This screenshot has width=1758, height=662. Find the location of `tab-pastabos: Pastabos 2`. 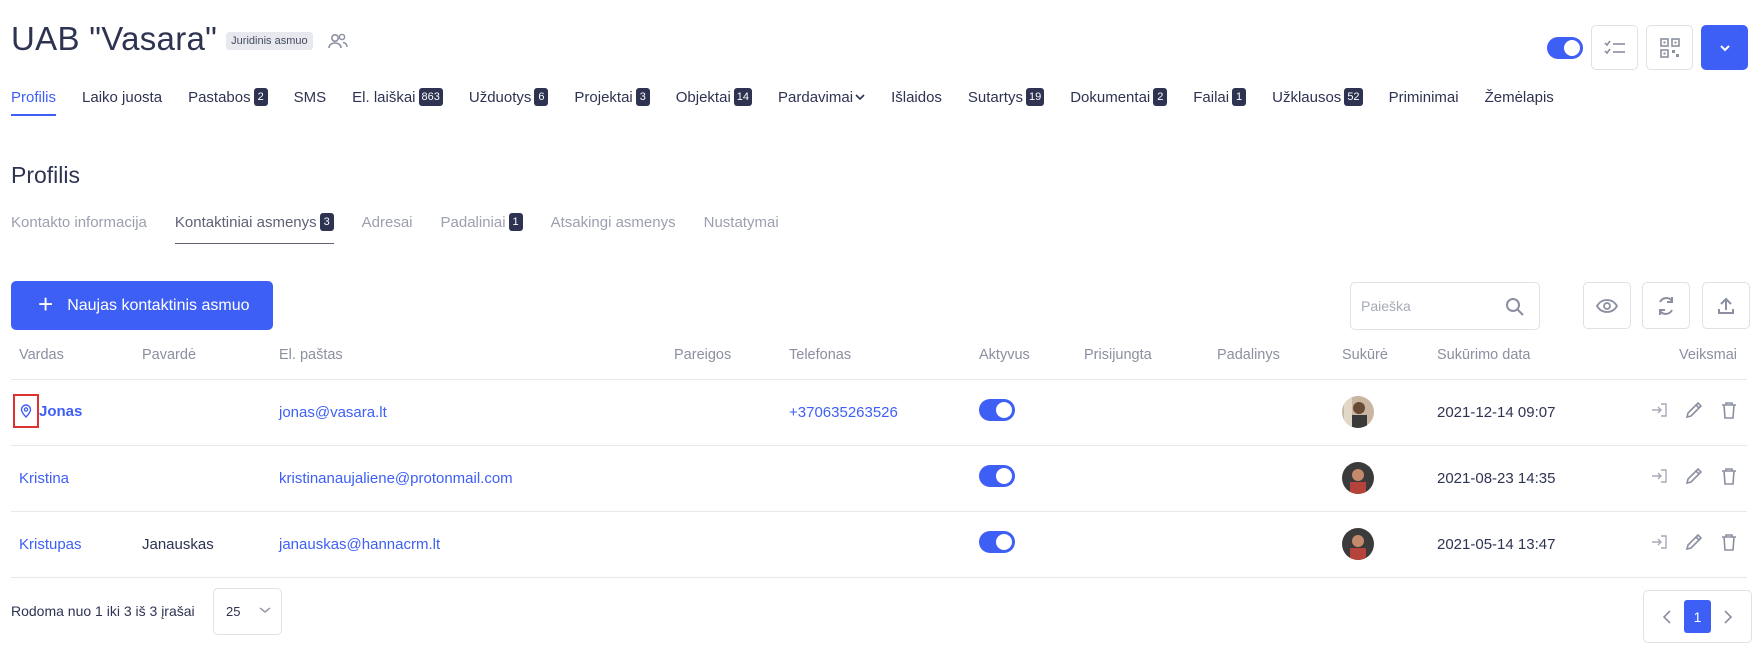

tab-pastabos: Pastabos 2 is located at coordinates (228, 101).